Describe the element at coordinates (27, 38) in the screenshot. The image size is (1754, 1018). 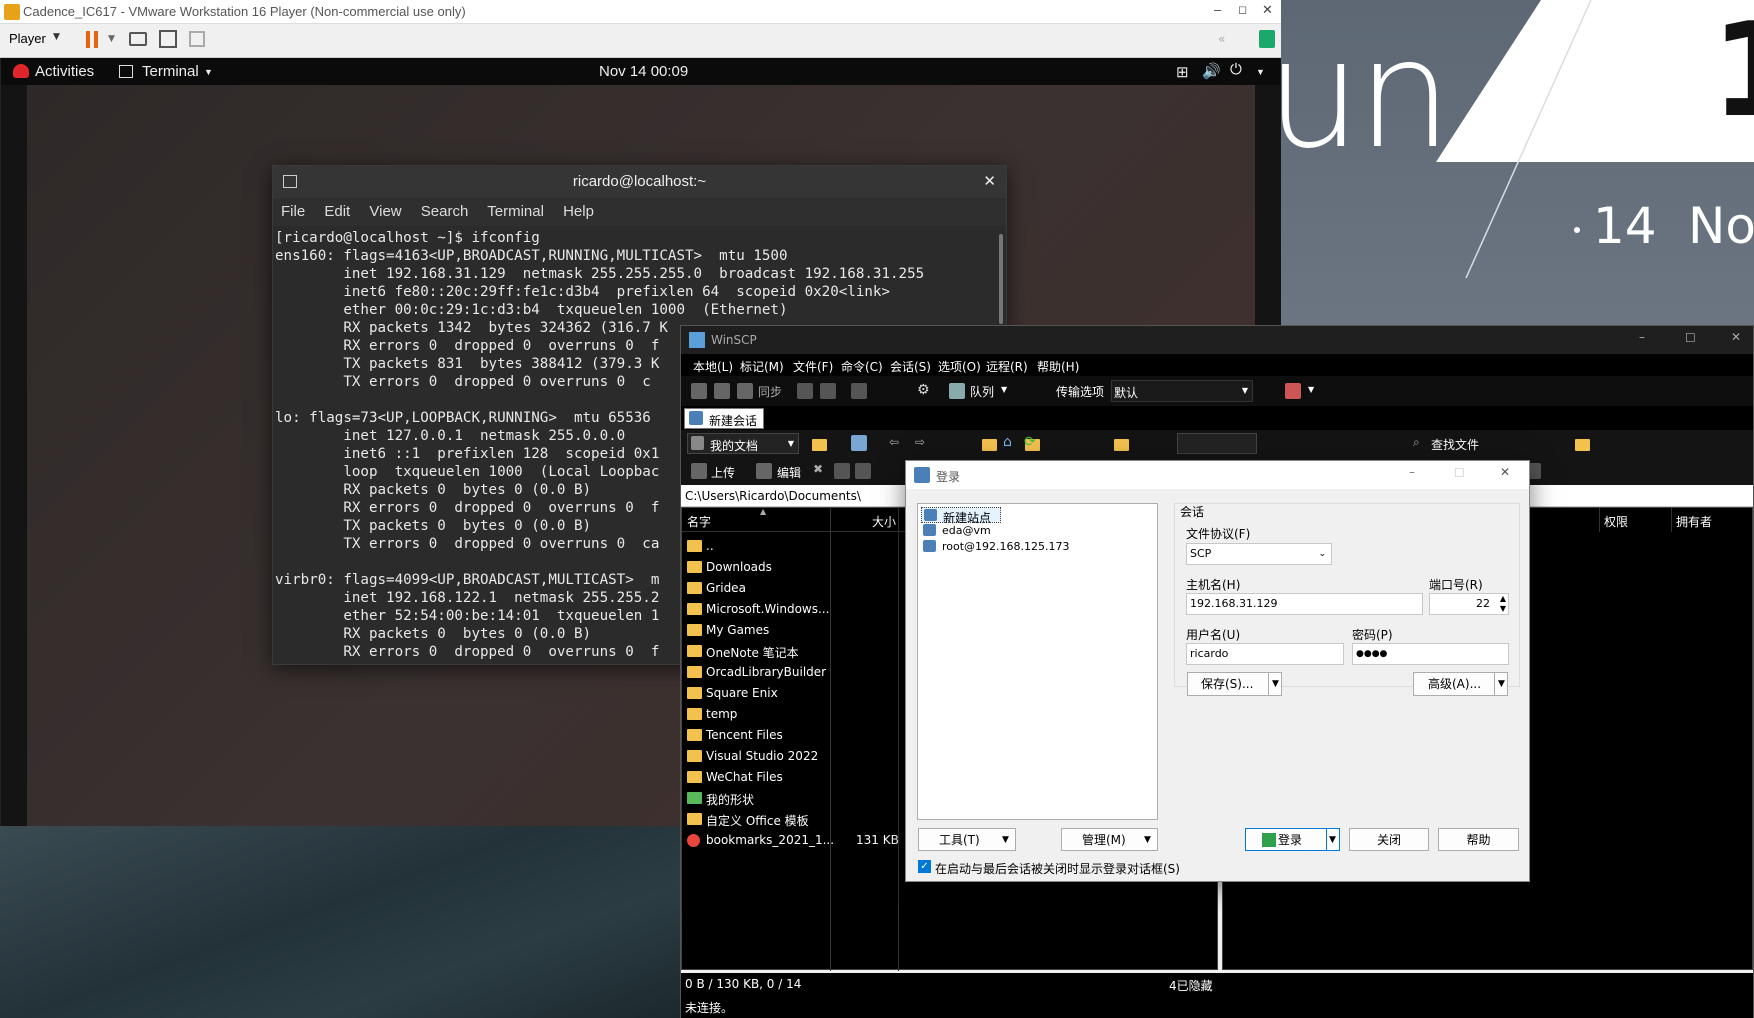
I see `player-menu-button: Player` at that location.